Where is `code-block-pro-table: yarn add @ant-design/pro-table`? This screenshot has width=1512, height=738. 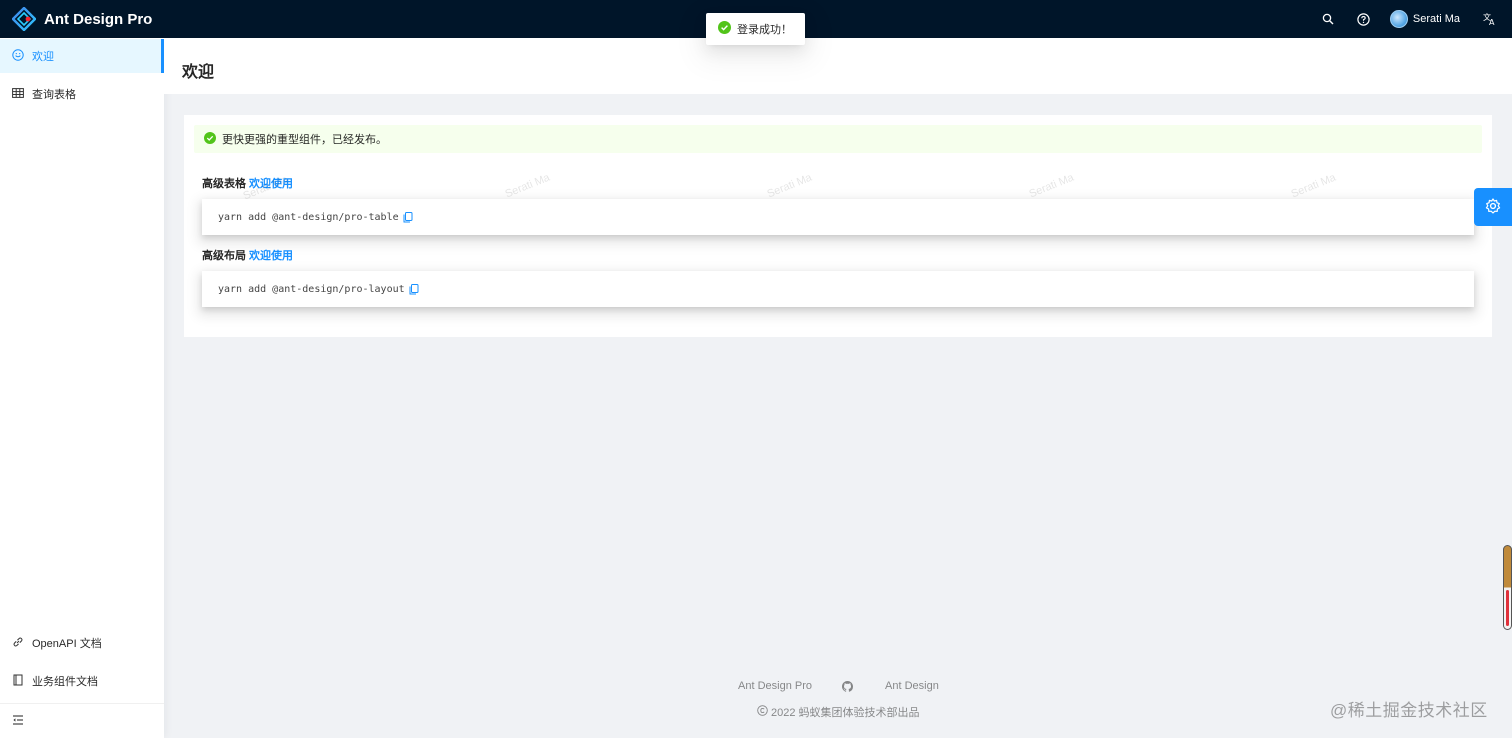 code-block-pro-table: yarn add @ant-design/pro-table is located at coordinates (838, 217).